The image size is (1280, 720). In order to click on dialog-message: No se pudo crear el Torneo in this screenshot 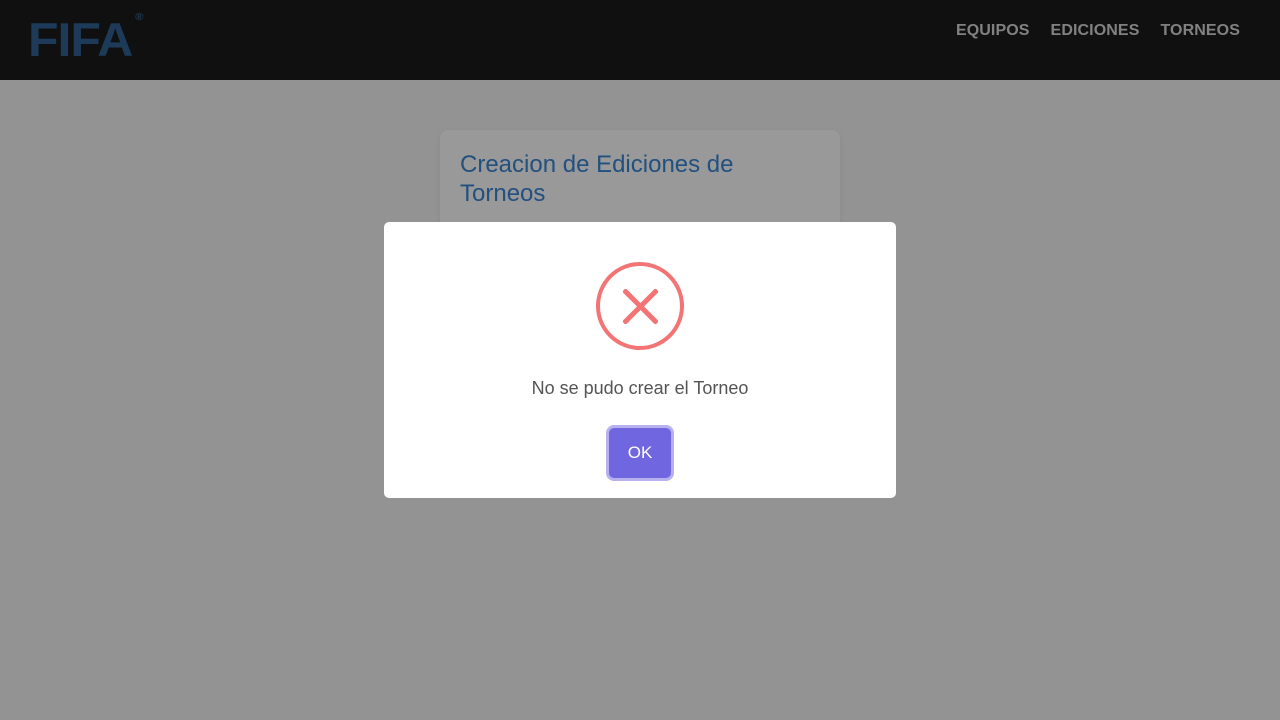, I will do `click(640, 388)`.